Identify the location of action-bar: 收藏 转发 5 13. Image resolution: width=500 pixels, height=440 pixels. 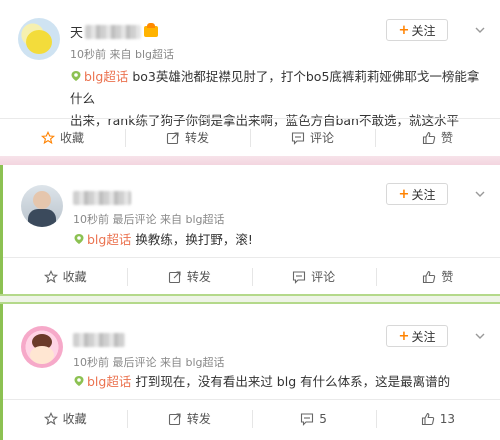
(251, 418).